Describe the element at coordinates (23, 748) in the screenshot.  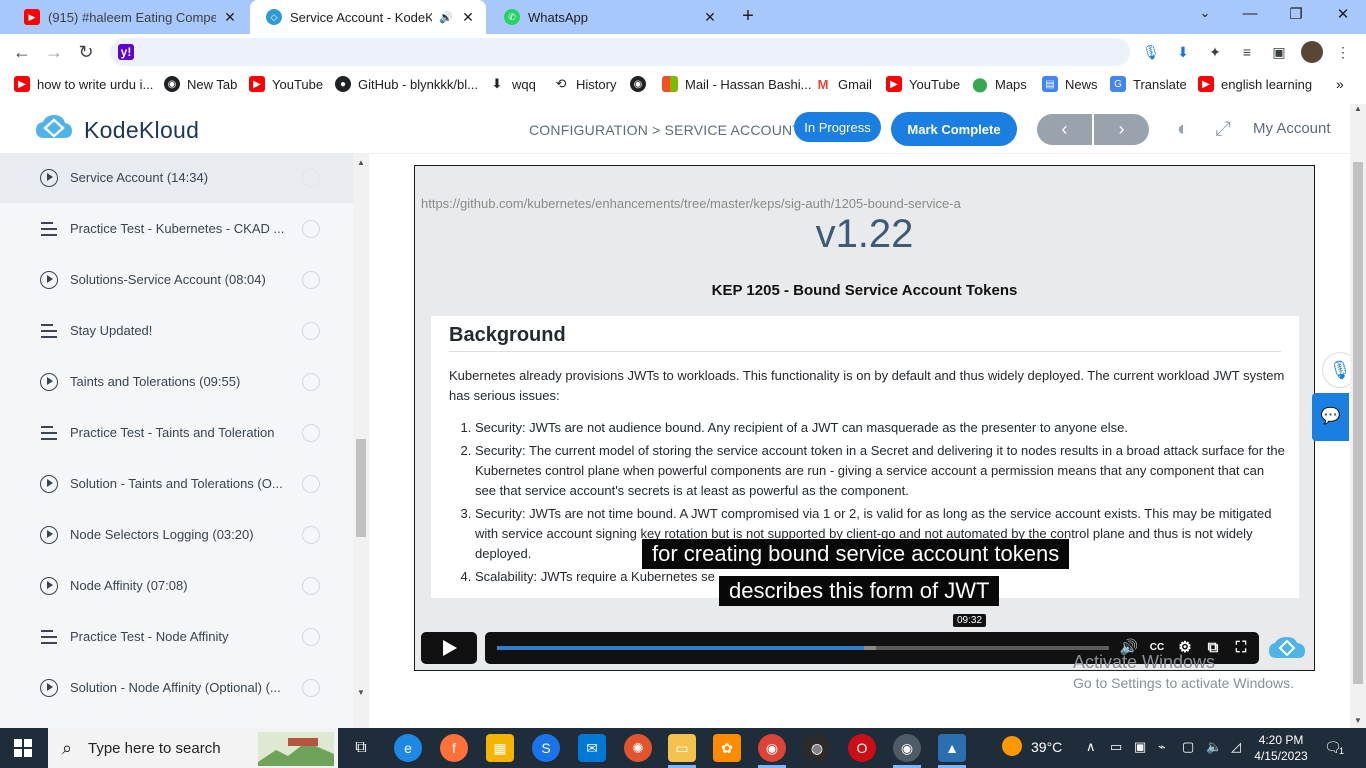
I see `windows-start-icon` at that location.